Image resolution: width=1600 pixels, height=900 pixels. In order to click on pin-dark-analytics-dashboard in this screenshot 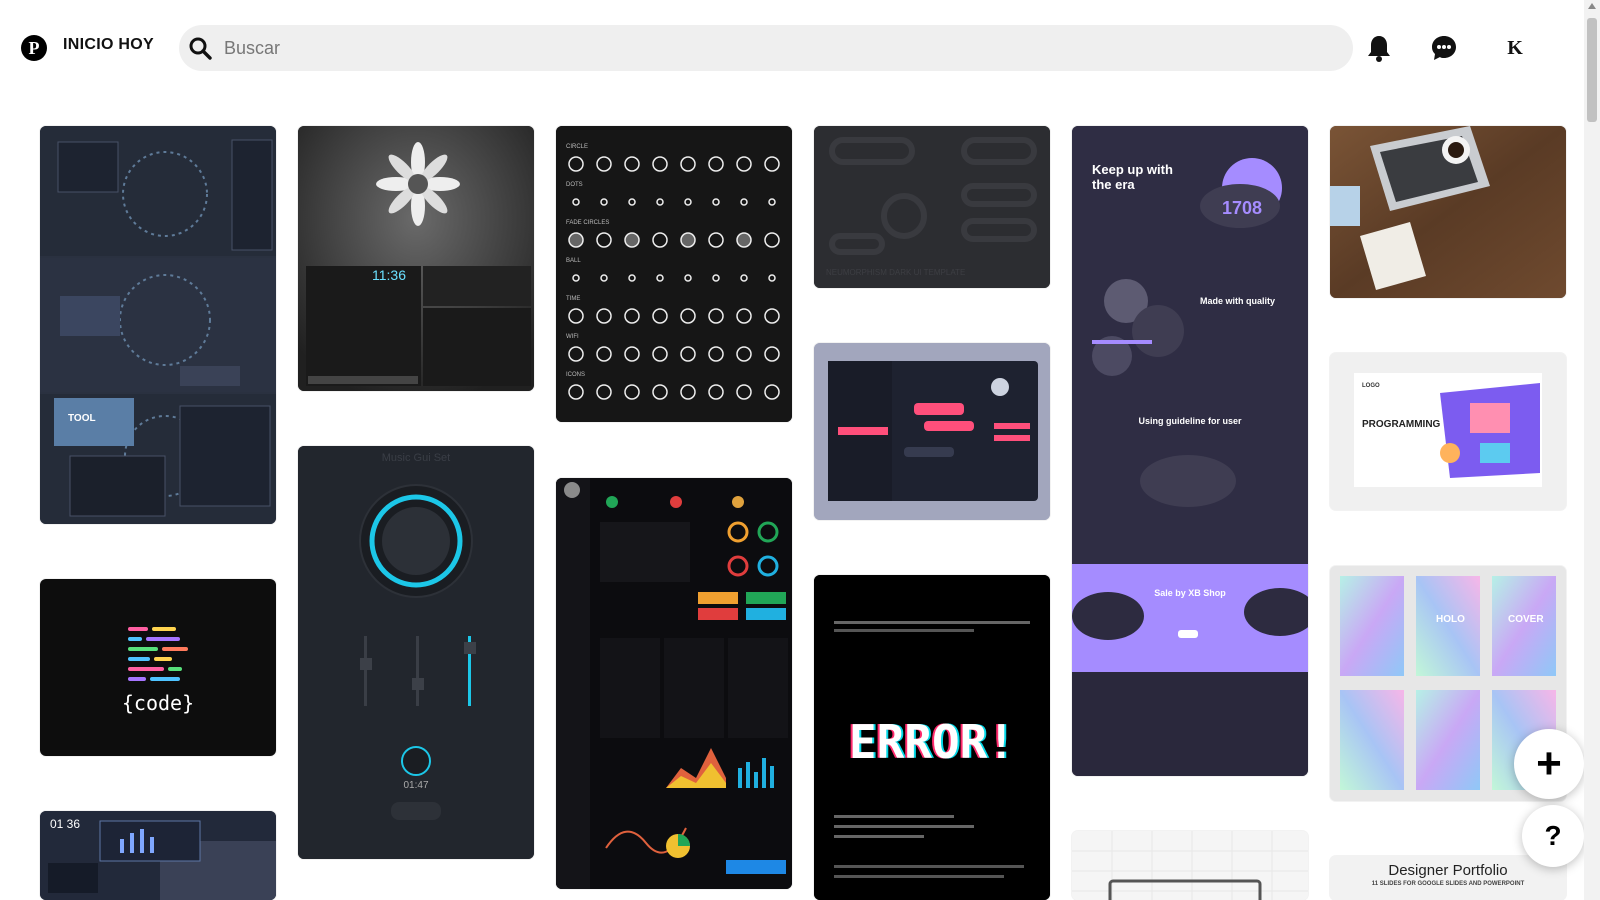, I will do `click(674, 683)`.